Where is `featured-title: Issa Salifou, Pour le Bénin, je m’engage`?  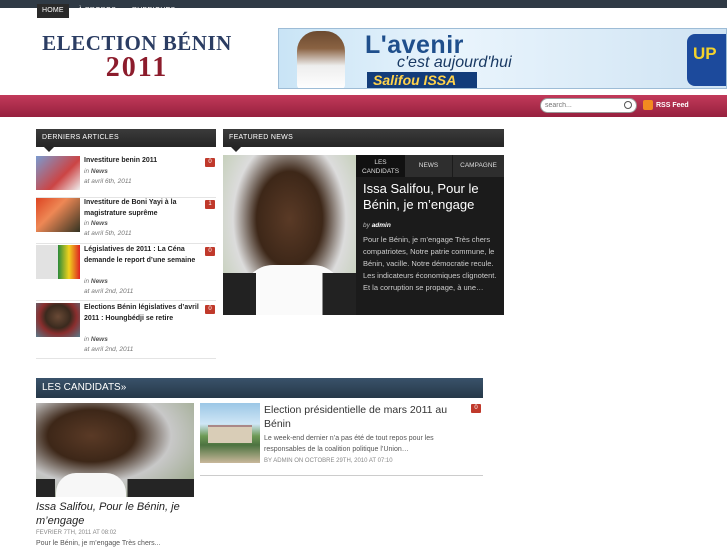
featured-title: Issa Salifou, Pour le Bénin, je m’engage is located at coordinates (431, 197).